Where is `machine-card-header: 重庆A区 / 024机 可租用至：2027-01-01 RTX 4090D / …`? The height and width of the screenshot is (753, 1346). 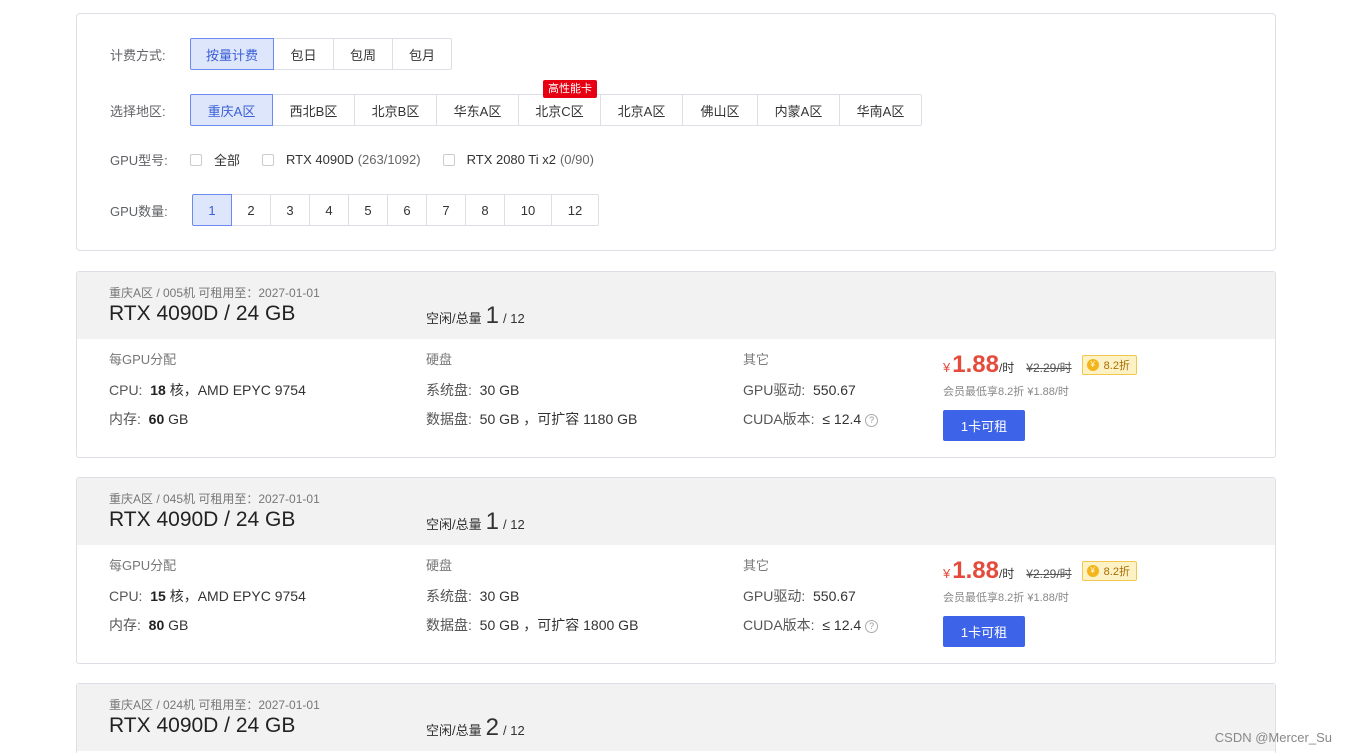
machine-card-header: 重庆A区 / 024机 可租用至：2027-01-01 RTX 4090D / … is located at coordinates (676, 717).